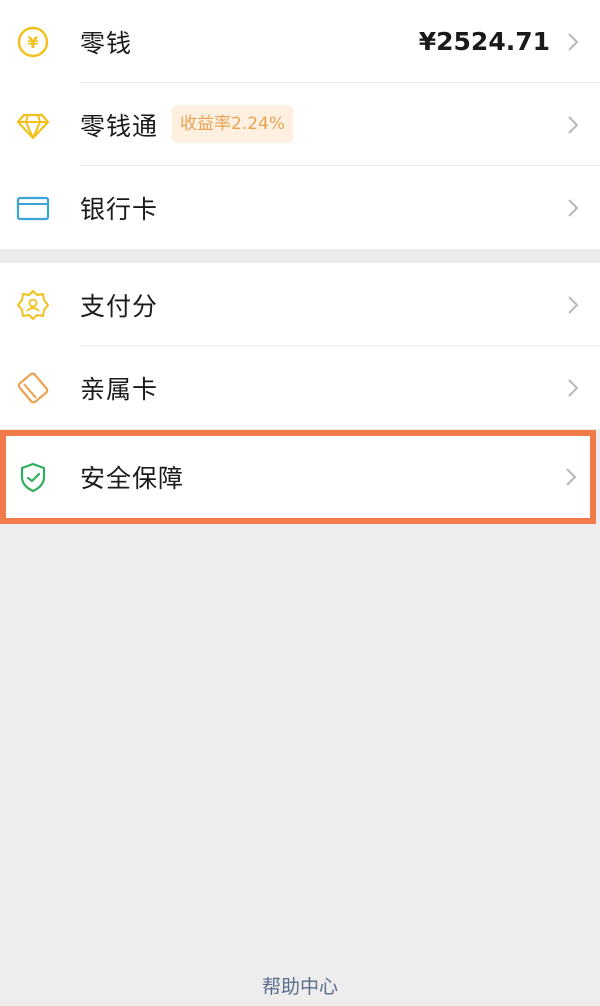 The height and width of the screenshot is (1006, 600). What do you see at coordinates (119, 306) in the screenshot?
I see `row-label: 支付分` at bounding box center [119, 306].